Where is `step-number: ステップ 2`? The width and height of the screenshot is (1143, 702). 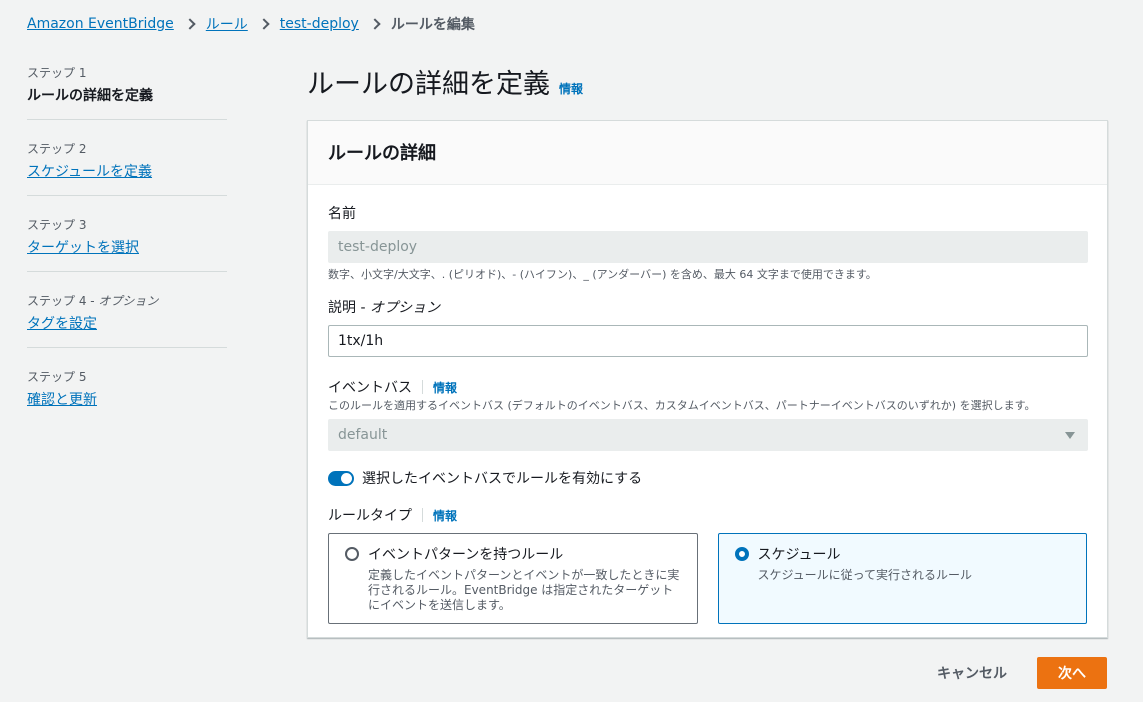
step-number: ステップ 2 is located at coordinates (57, 149).